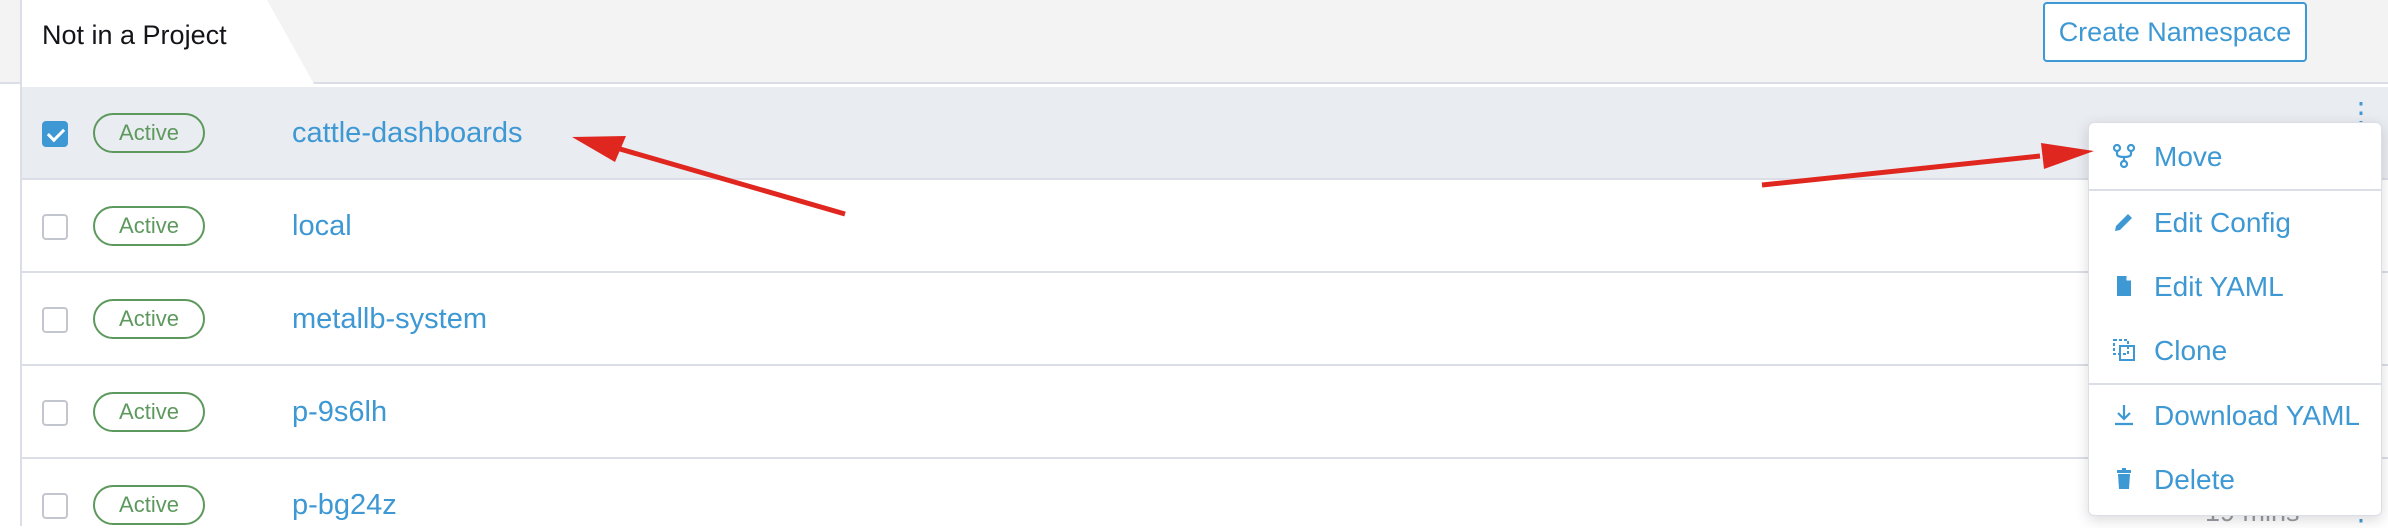 This screenshot has width=2388, height=528. I want to click on clone-icon, so click(2124, 350).